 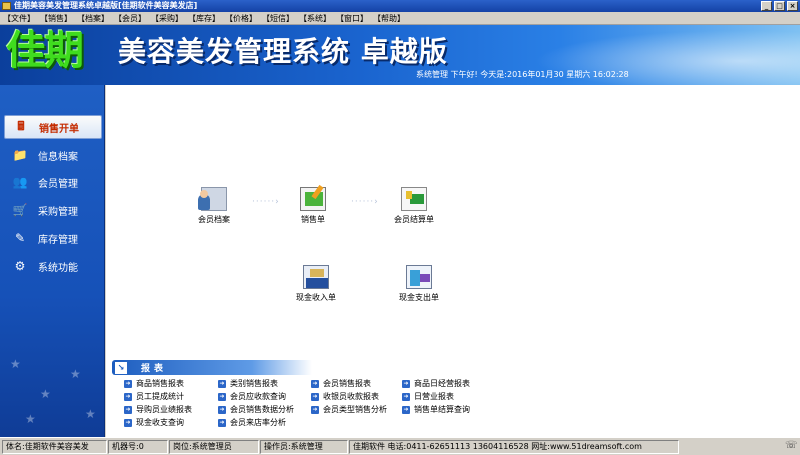 I want to click on greeting-status: 系统管理 下午好! 今天是:2016年01月30 星期六 16:02:28, so click(x=522, y=74).